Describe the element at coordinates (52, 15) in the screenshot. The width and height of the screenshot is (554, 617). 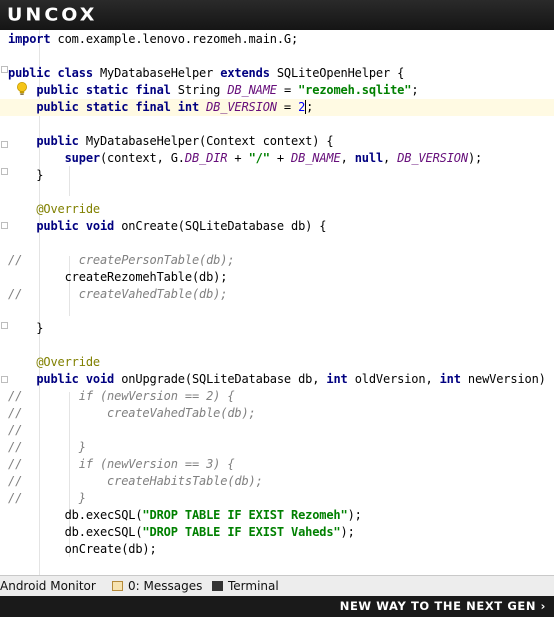
I see `uncox-logo: UNCOX` at that location.